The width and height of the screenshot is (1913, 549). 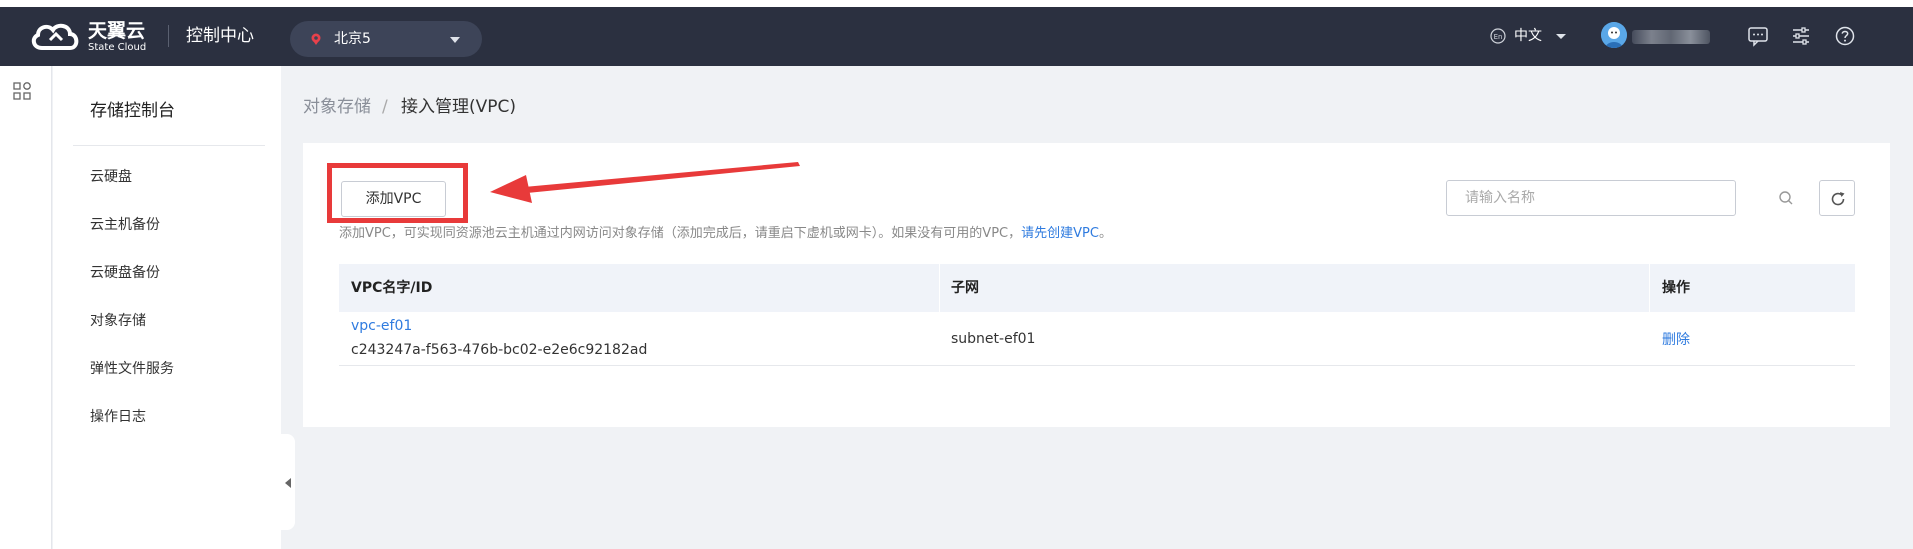 What do you see at coordinates (956, 3) in the screenshot?
I see `top-edge-strip` at bounding box center [956, 3].